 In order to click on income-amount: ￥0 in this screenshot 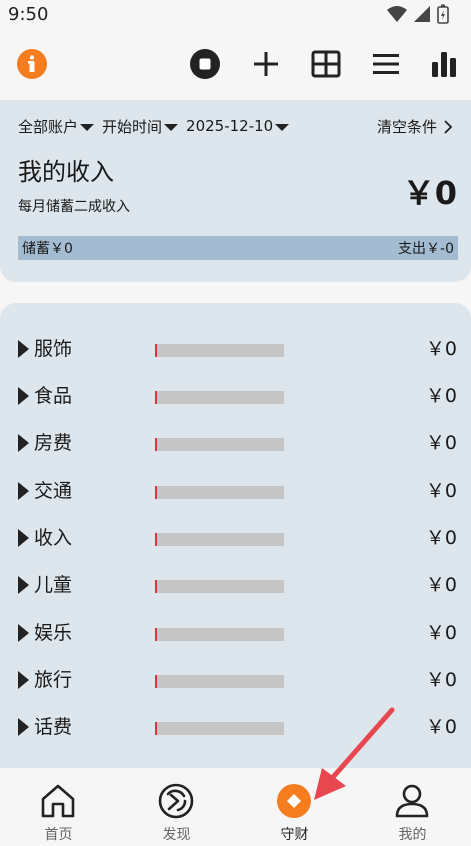, I will do `click(429, 193)`.